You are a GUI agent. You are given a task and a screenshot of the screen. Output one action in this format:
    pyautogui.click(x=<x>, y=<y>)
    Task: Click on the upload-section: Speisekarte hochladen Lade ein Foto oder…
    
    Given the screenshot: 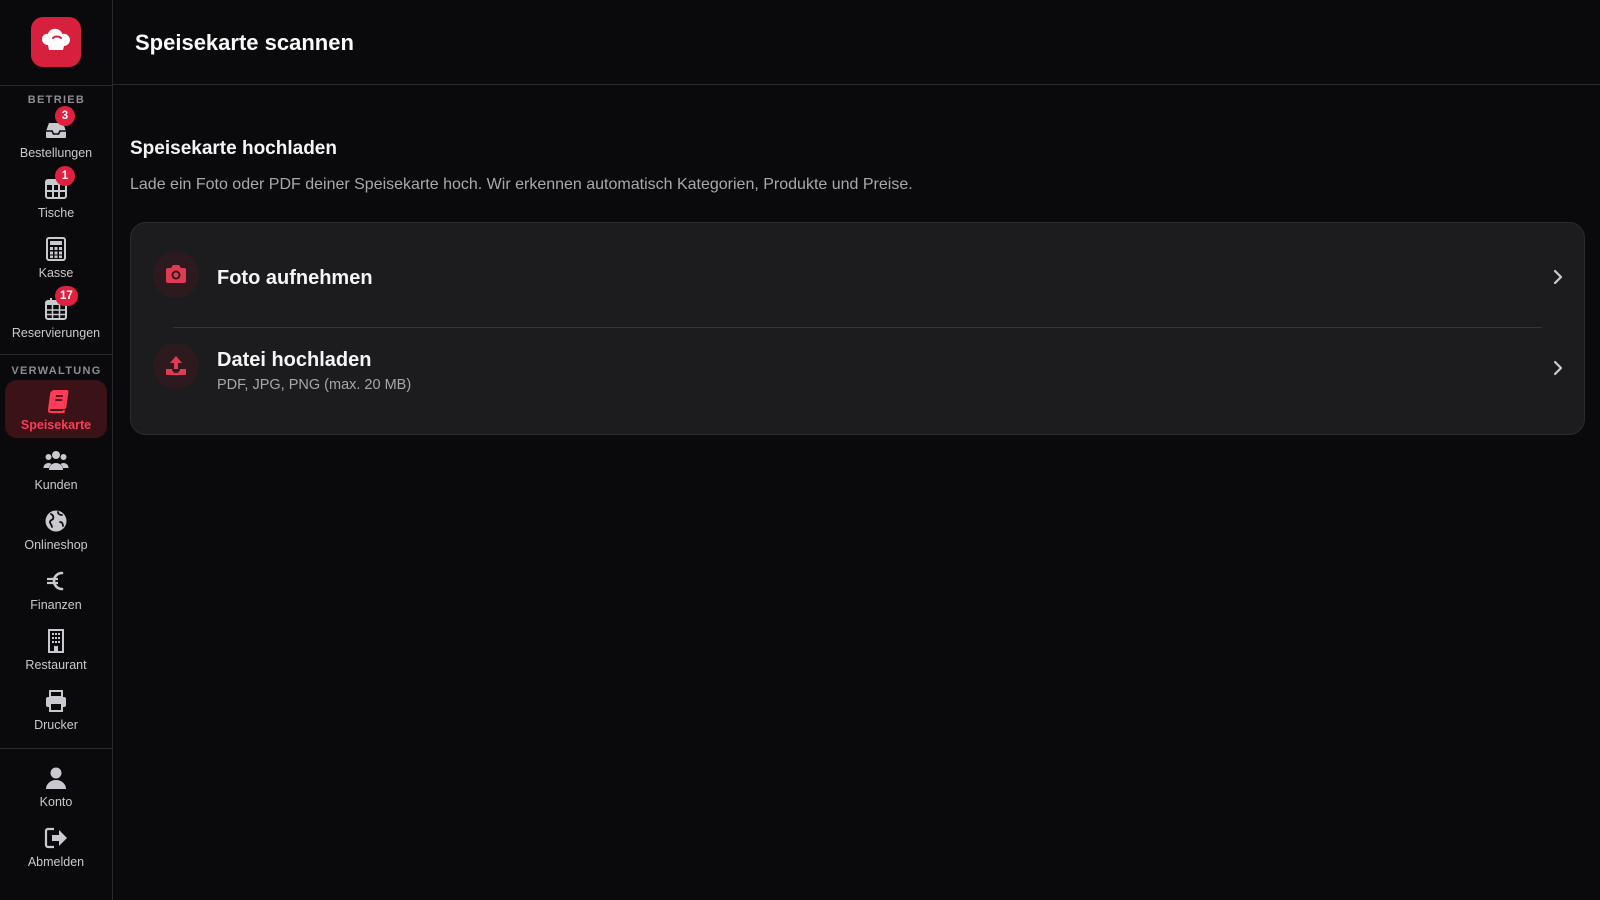 What is the action you would take?
    pyautogui.click(x=857, y=166)
    